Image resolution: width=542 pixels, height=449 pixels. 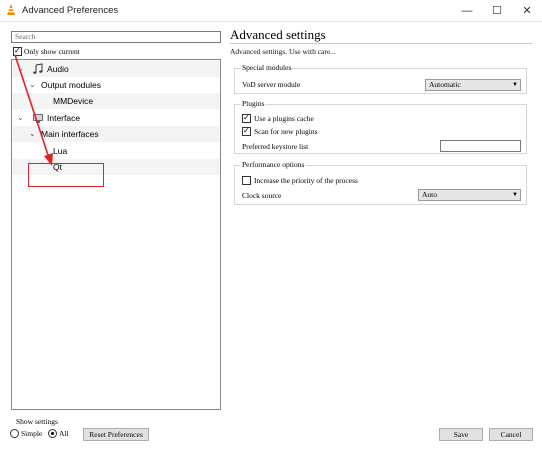 I want to click on only-show-current-label: Only show current, so click(x=52, y=51).